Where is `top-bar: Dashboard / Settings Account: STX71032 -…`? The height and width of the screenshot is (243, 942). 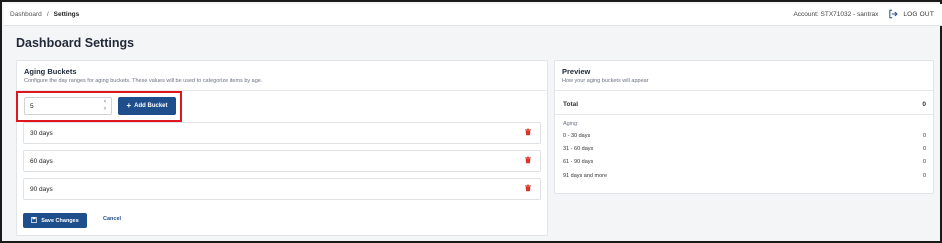 top-bar: Dashboard / Settings Account: STX71032 -… is located at coordinates (473, 15).